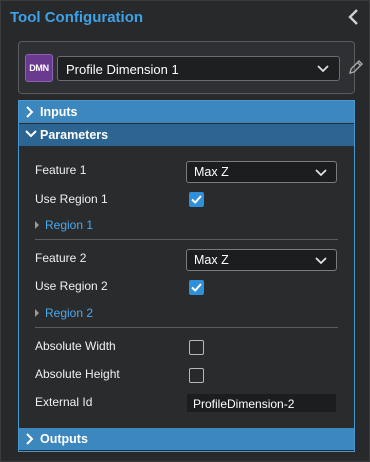  Describe the element at coordinates (186, 135) in the screenshot. I see `section-parameters: Parameters` at that location.